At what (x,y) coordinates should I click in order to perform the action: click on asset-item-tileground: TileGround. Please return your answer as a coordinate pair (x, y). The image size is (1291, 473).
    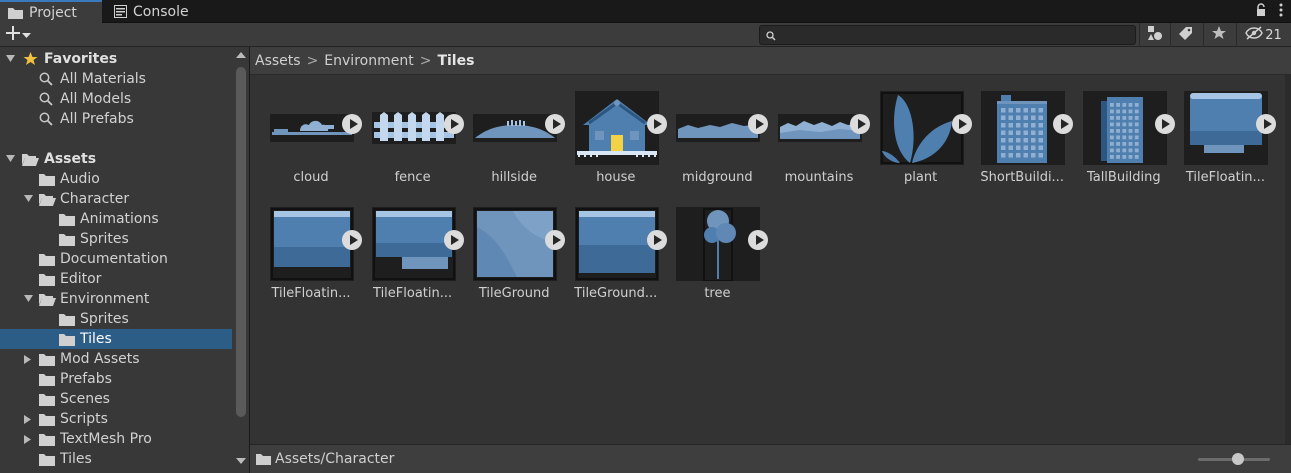
    Looking at the image, I should click on (509, 254).